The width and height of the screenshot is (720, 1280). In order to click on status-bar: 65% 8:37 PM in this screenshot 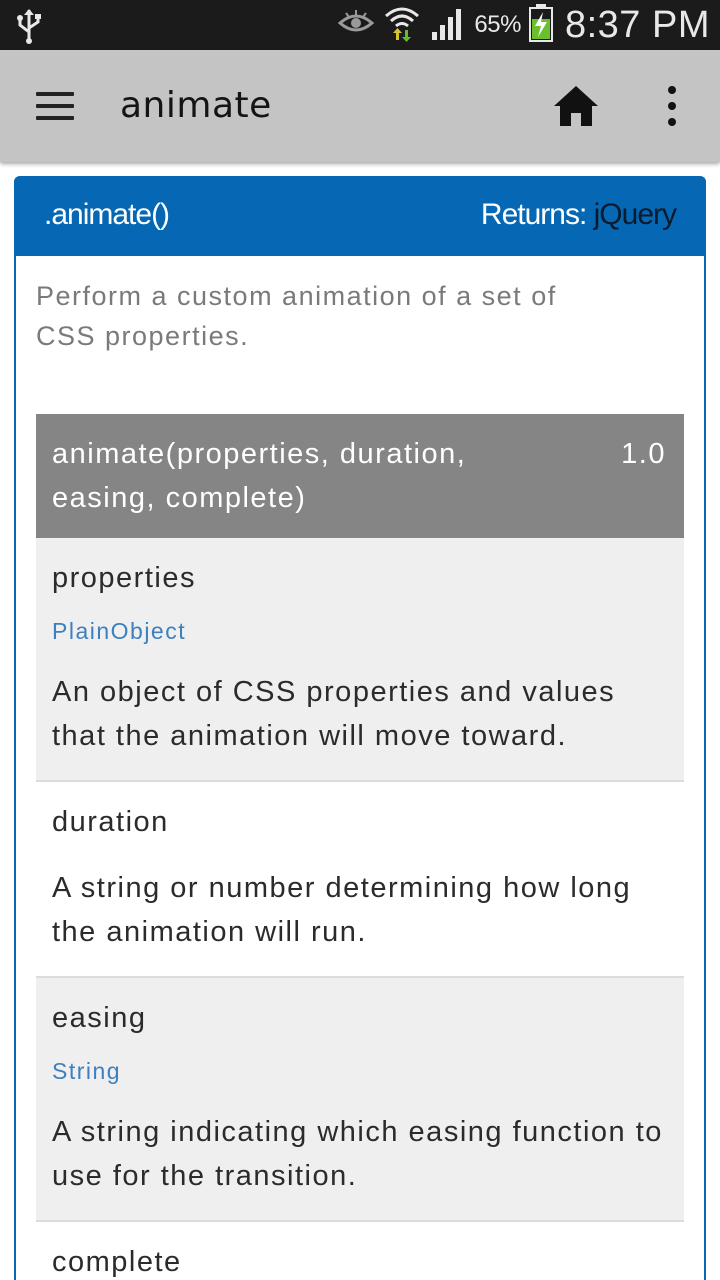, I will do `click(360, 25)`.